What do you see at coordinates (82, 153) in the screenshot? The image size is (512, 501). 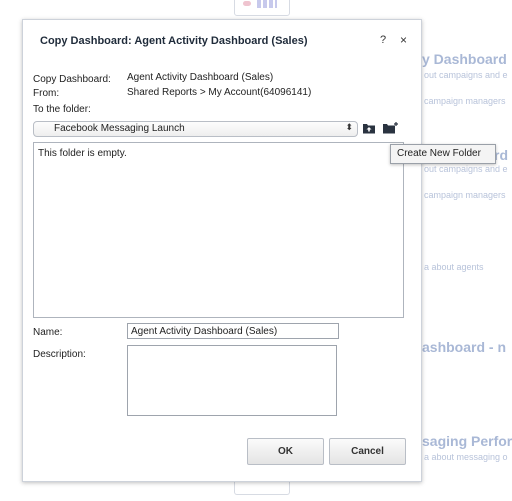 I see `empty-folder-message: This folder is empty.` at bounding box center [82, 153].